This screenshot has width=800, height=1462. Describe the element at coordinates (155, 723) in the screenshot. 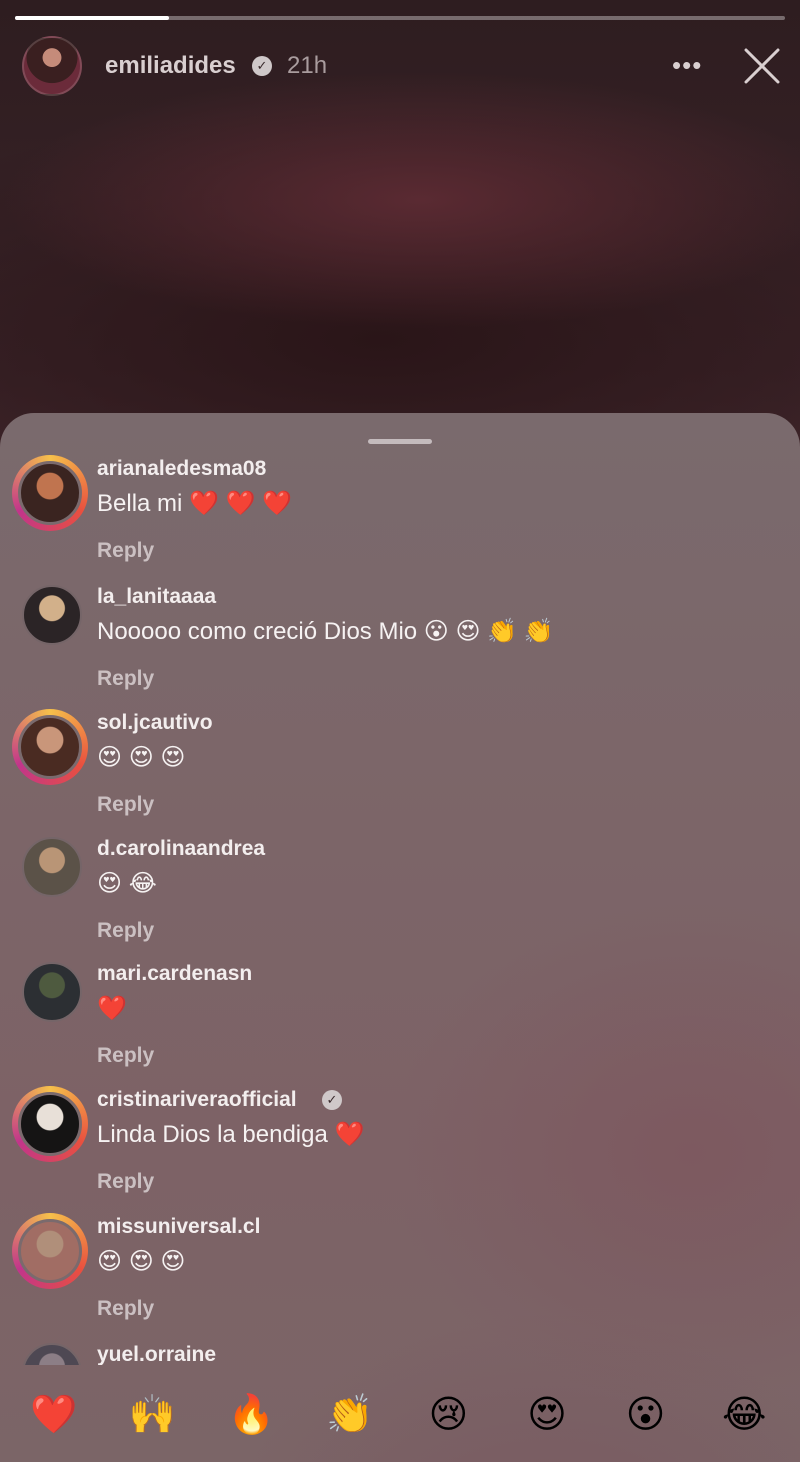

I see `commenter-username: sol.jcautivo` at that location.